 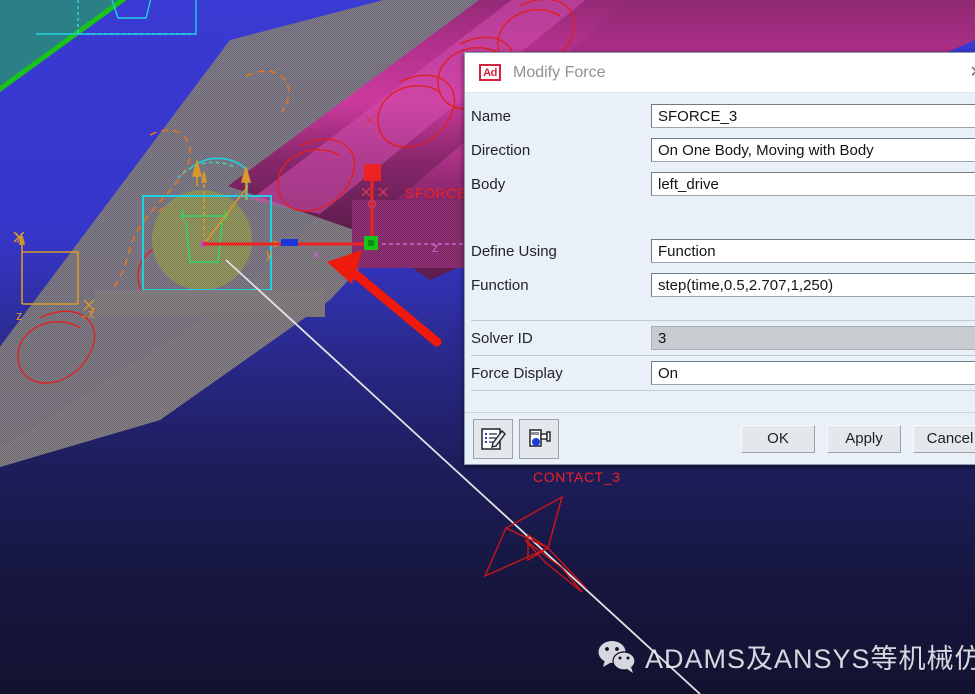 I want to click on ok-button: OK, so click(x=778, y=438).